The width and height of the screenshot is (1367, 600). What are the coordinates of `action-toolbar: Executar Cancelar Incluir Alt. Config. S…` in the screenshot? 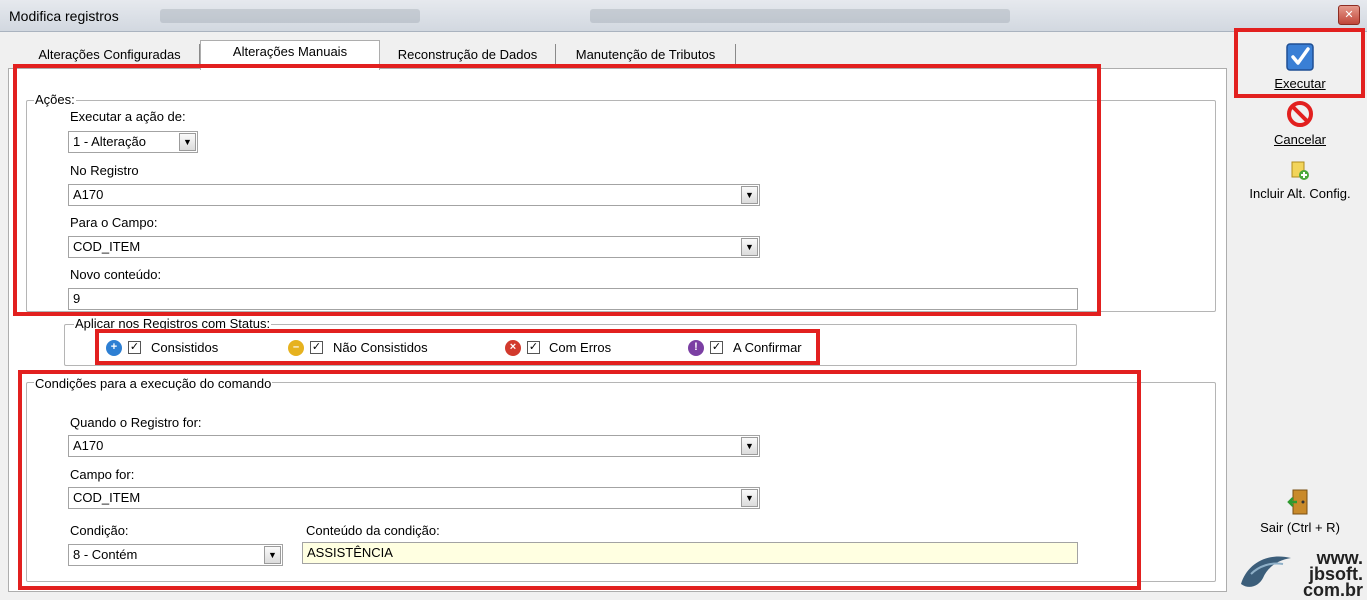 It's located at (1300, 315).